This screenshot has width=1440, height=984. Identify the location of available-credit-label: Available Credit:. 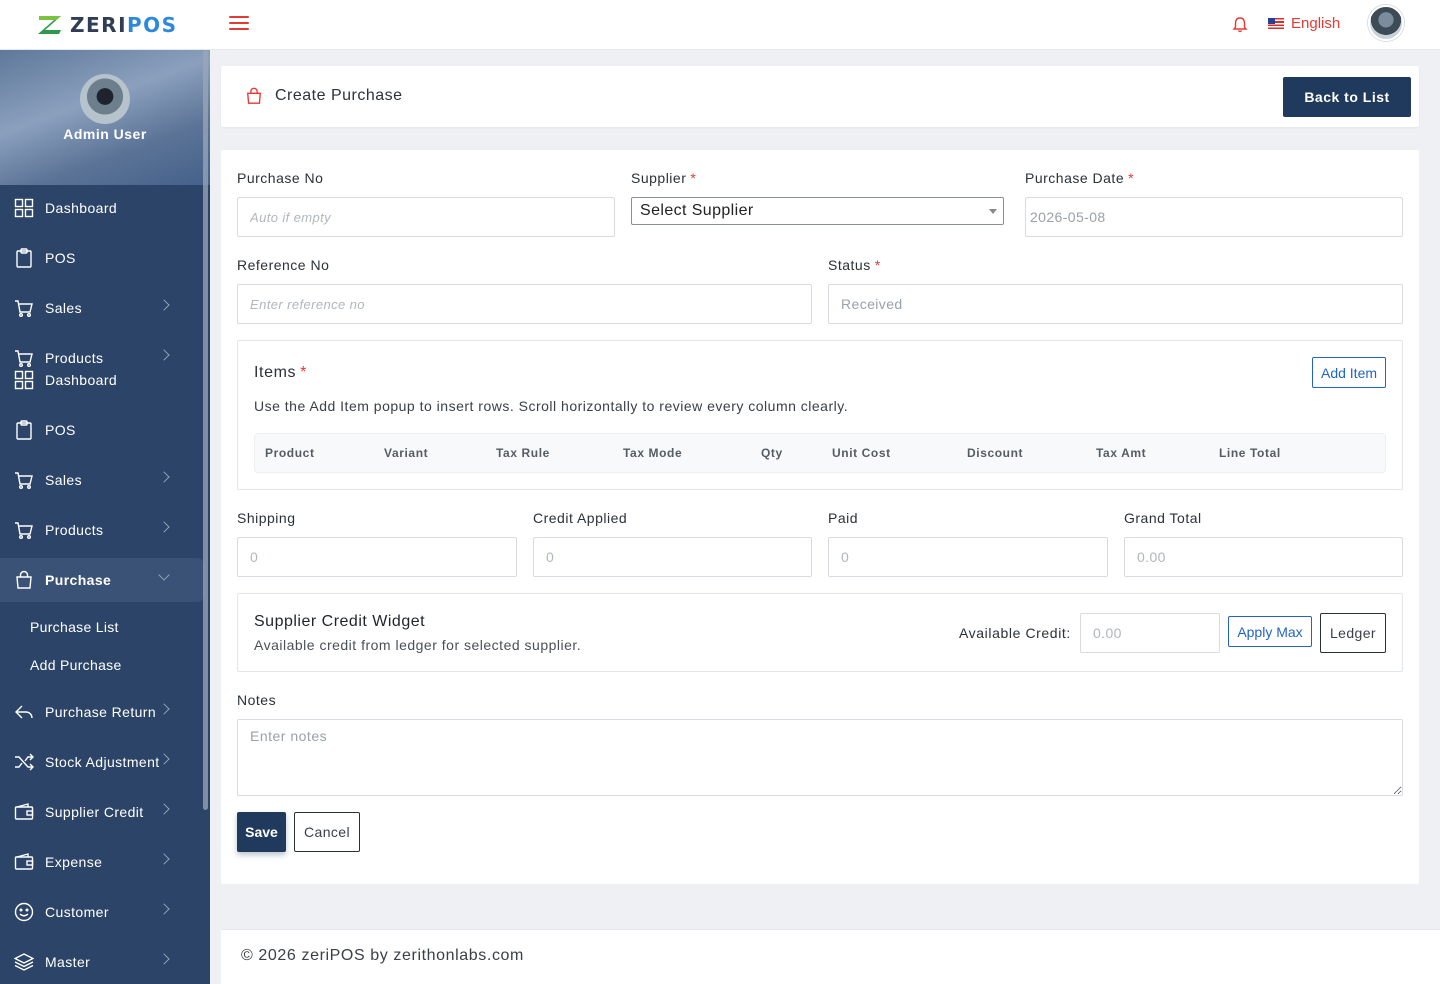
(1015, 633).